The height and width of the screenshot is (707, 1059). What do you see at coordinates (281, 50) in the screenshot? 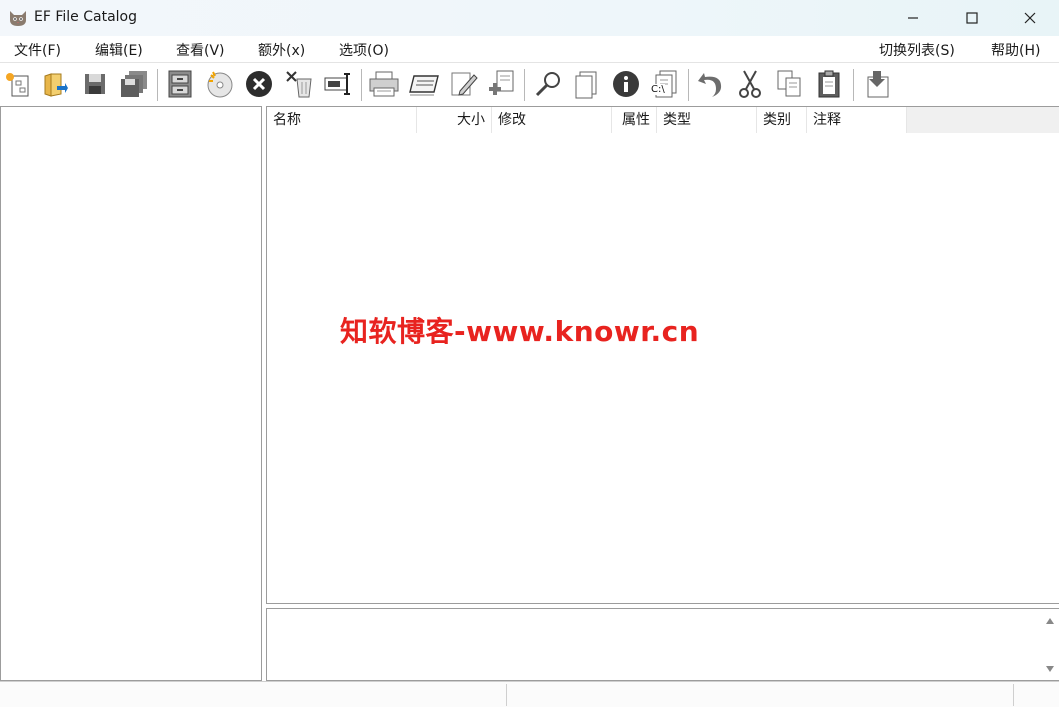
I see `menu-extra: 额外(x)` at bounding box center [281, 50].